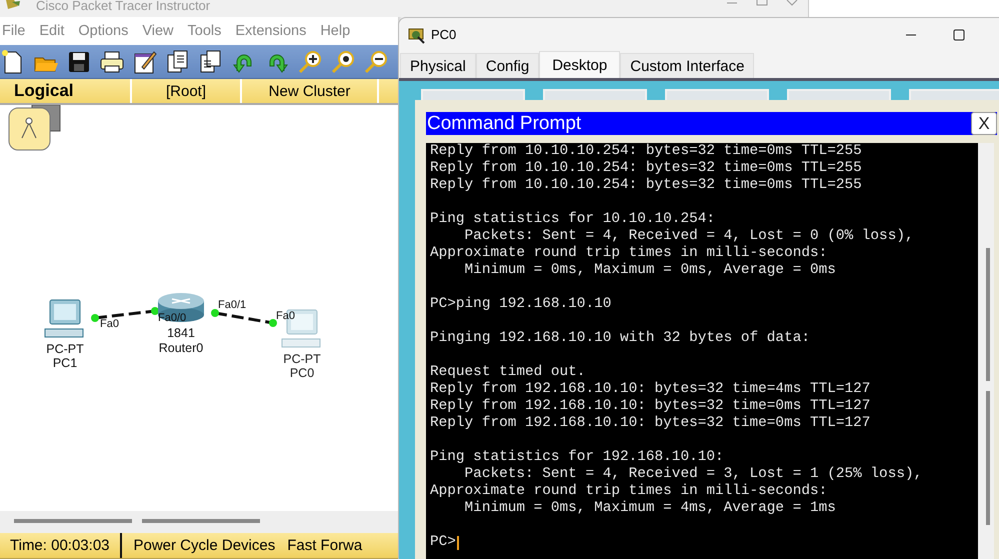 This screenshot has width=999, height=559. What do you see at coordinates (577, 457) in the screenshot?
I see `terminal-line: Ping statistics for 192.168.10.10:` at bounding box center [577, 457].